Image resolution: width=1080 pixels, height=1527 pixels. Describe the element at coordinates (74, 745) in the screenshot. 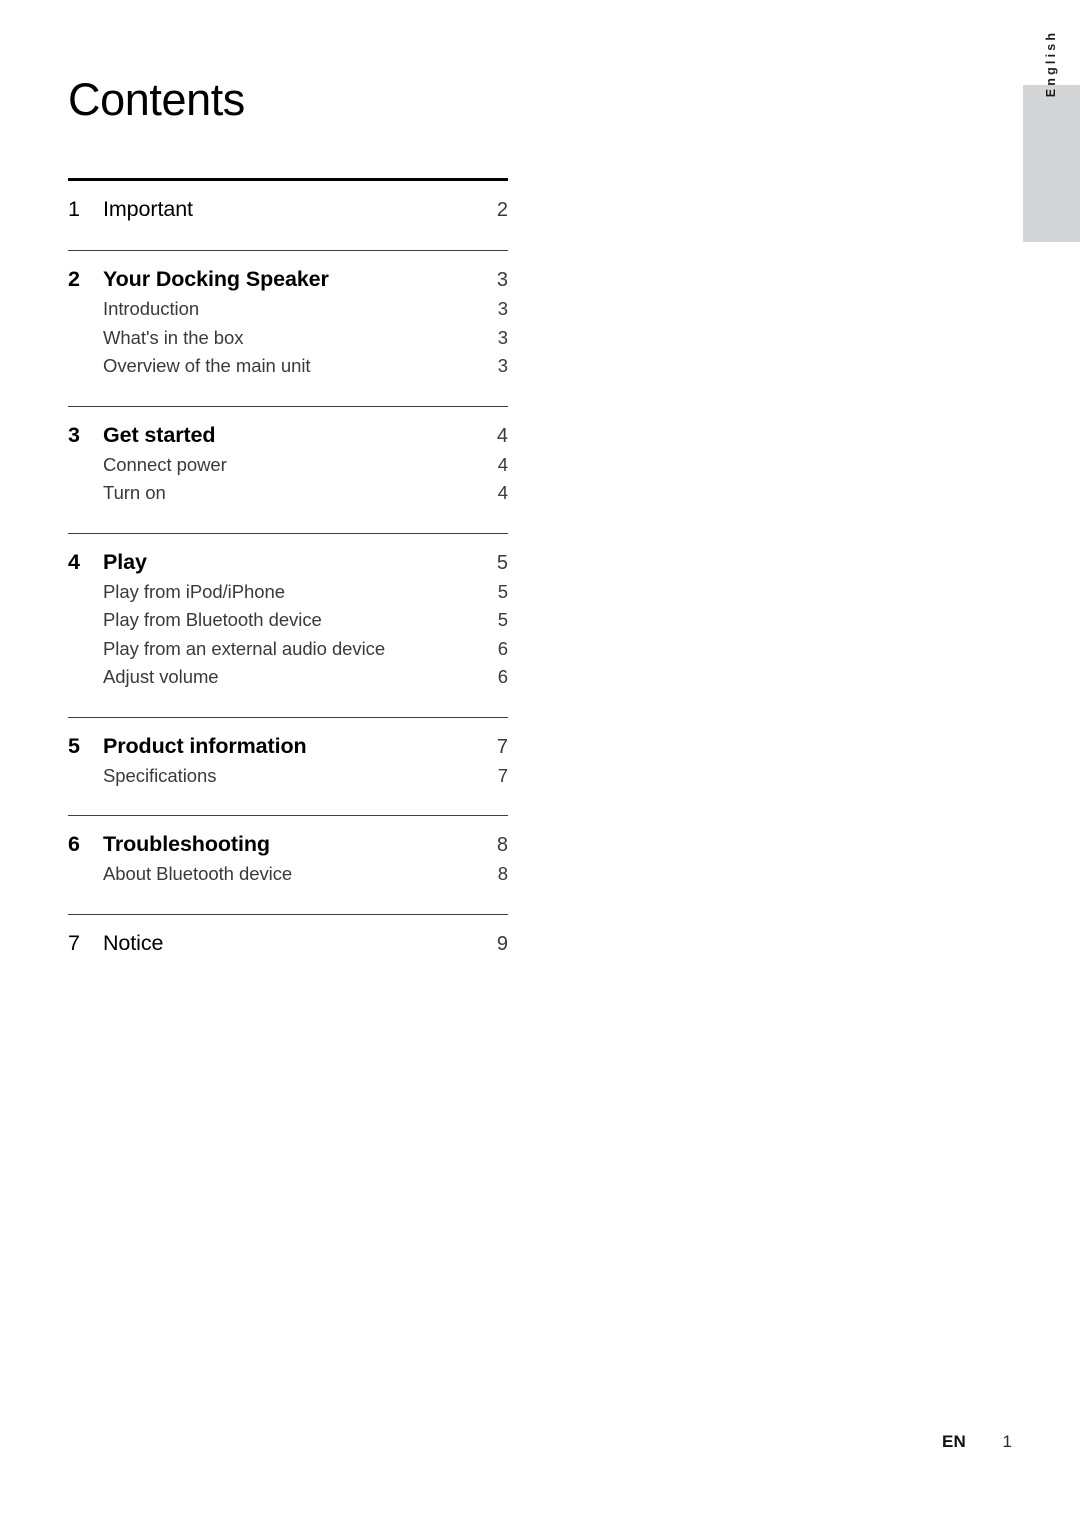

I see `toc-chapter-number: 5` at that location.